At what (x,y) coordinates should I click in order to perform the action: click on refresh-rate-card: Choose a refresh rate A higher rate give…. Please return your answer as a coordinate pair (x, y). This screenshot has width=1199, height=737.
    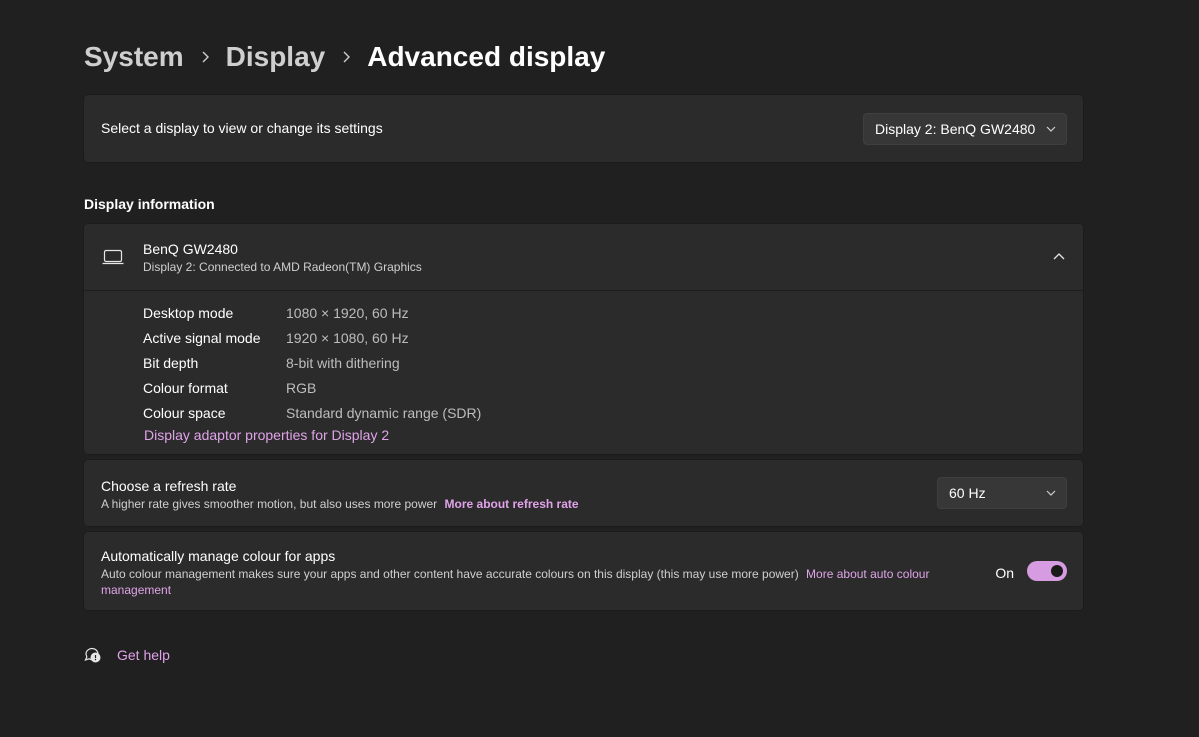
    Looking at the image, I should click on (583, 493).